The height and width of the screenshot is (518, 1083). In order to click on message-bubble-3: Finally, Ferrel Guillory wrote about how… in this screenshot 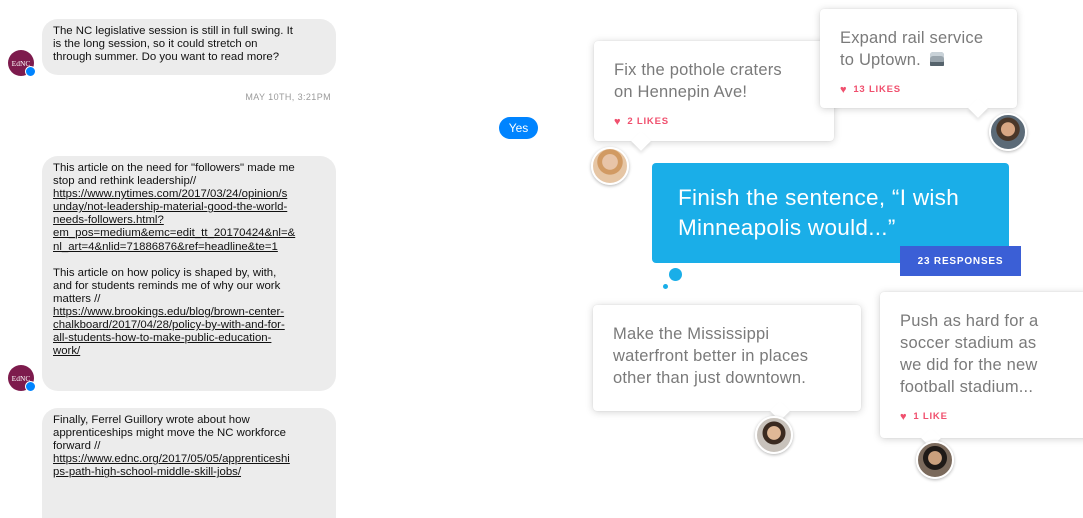, I will do `click(189, 463)`.